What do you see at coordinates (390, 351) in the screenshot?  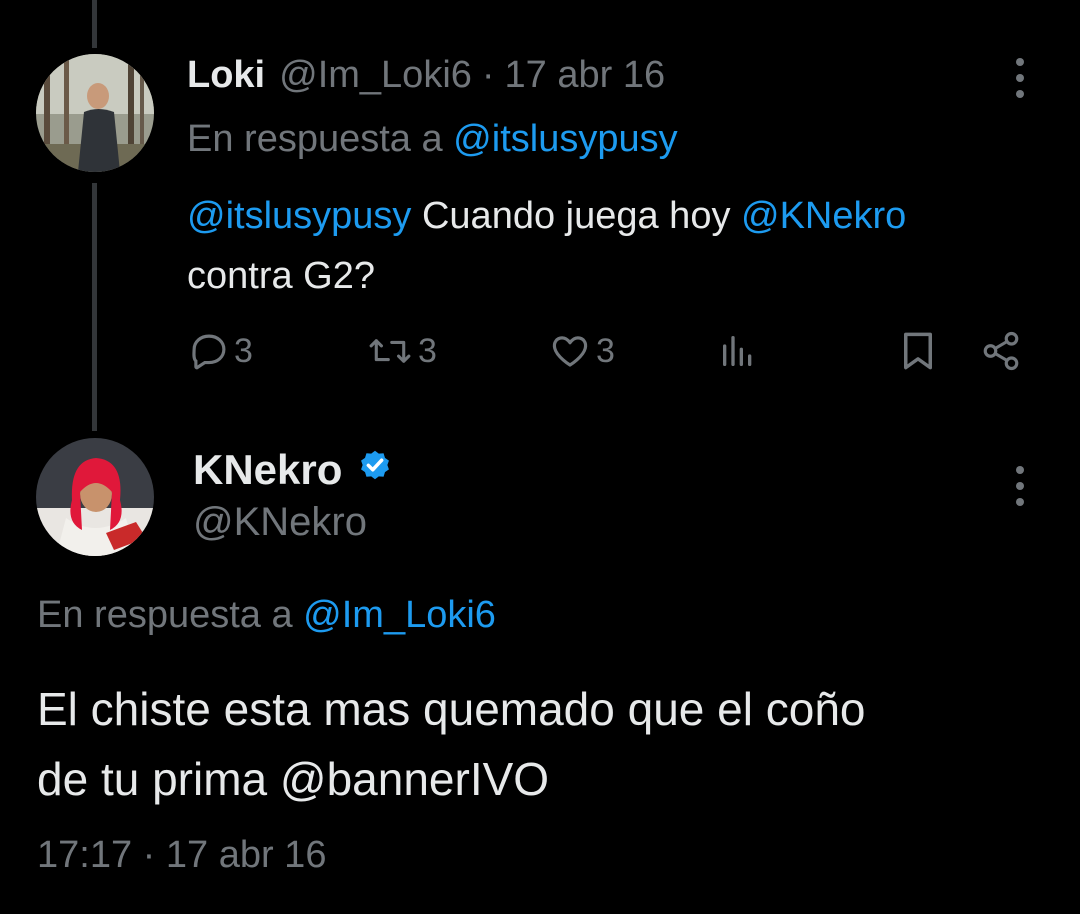 I see `retweet-icon` at bounding box center [390, 351].